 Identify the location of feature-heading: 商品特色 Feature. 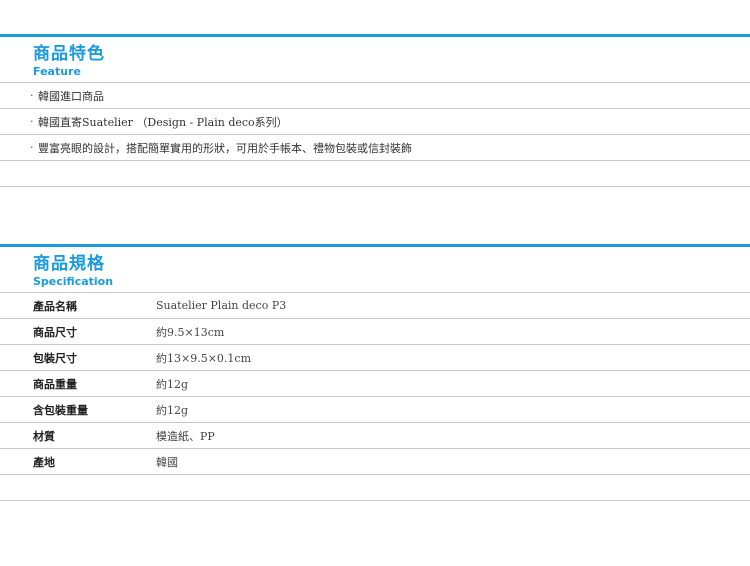
(375, 60).